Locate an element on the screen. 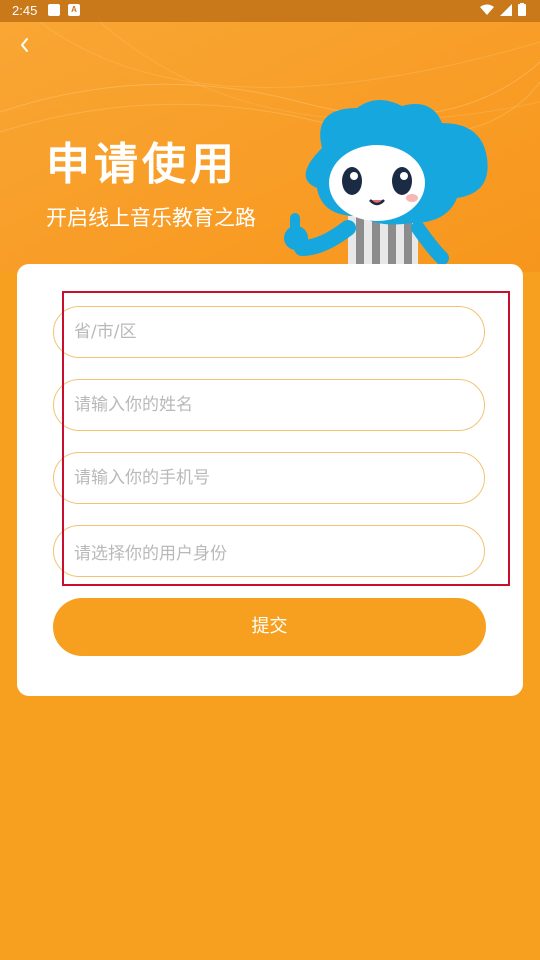 The height and width of the screenshot is (960, 540). submit-button: 提交 is located at coordinates (269, 627).